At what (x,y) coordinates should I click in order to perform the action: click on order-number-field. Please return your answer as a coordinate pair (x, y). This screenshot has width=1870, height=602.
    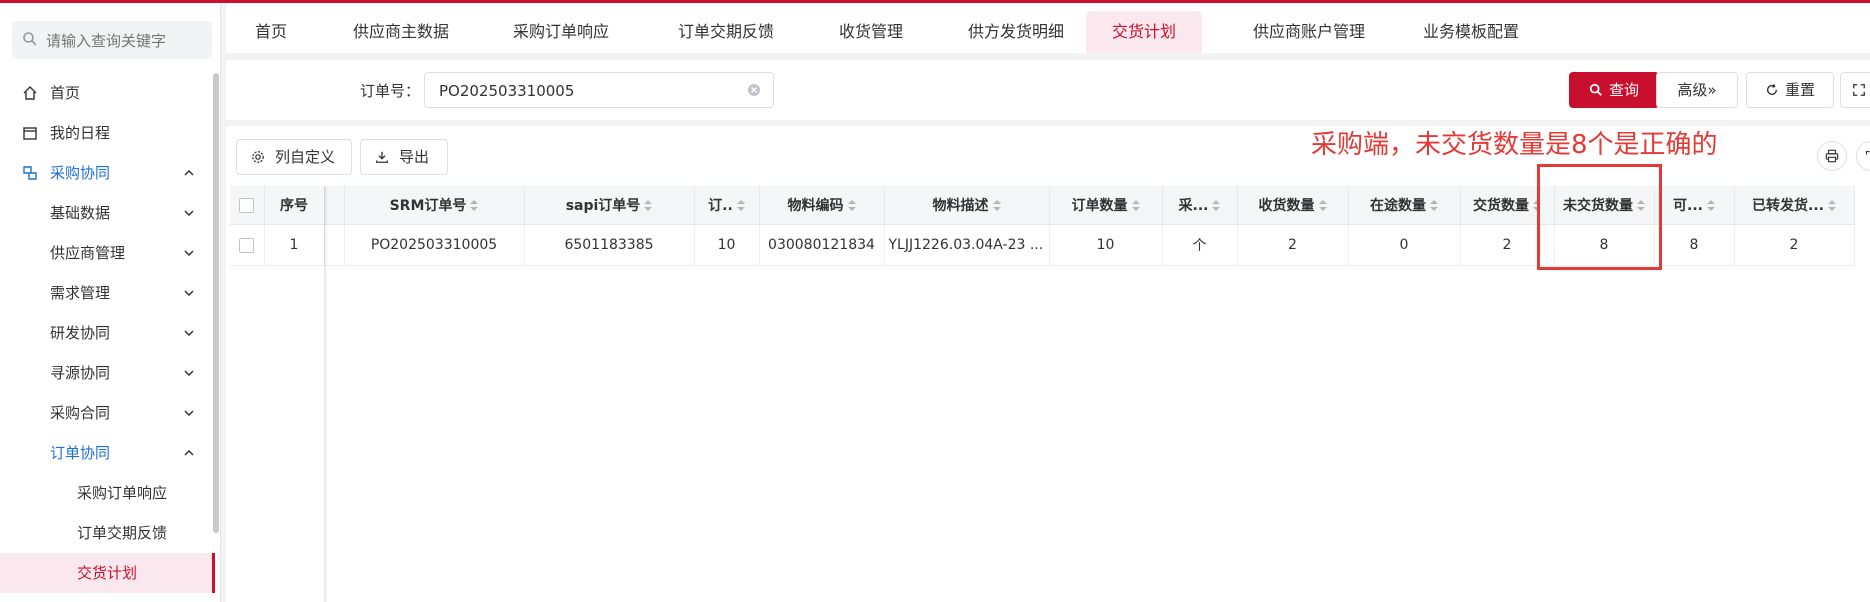
    Looking at the image, I should click on (599, 90).